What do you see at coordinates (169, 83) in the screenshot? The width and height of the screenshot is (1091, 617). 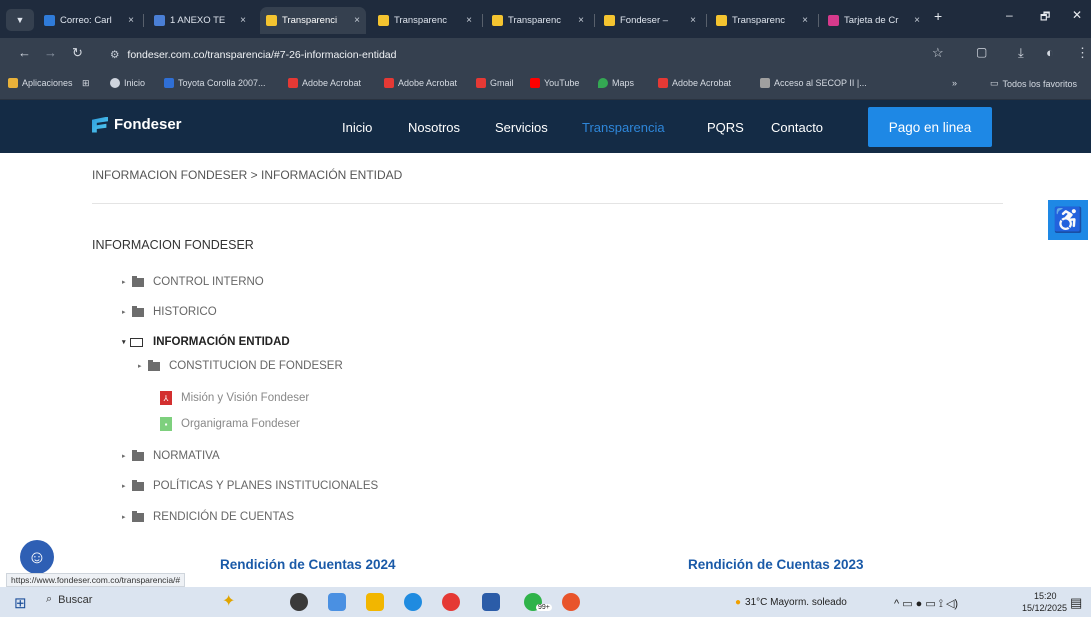 I see `toyota-icon` at bounding box center [169, 83].